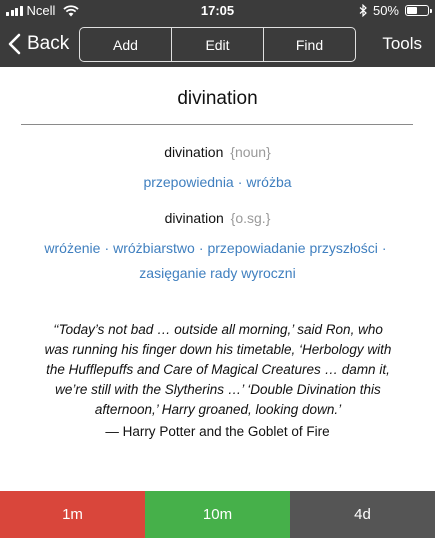 The image size is (435, 538). Describe the element at coordinates (217, 124) in the screenshot. I see `divider` at that location.